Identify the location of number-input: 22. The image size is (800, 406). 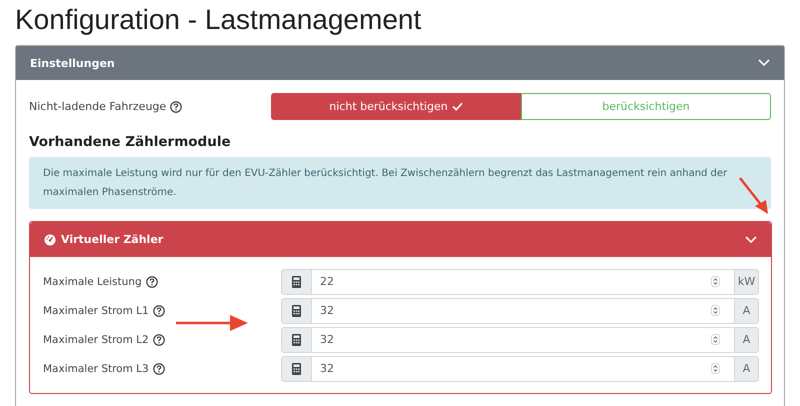
(523, 281).